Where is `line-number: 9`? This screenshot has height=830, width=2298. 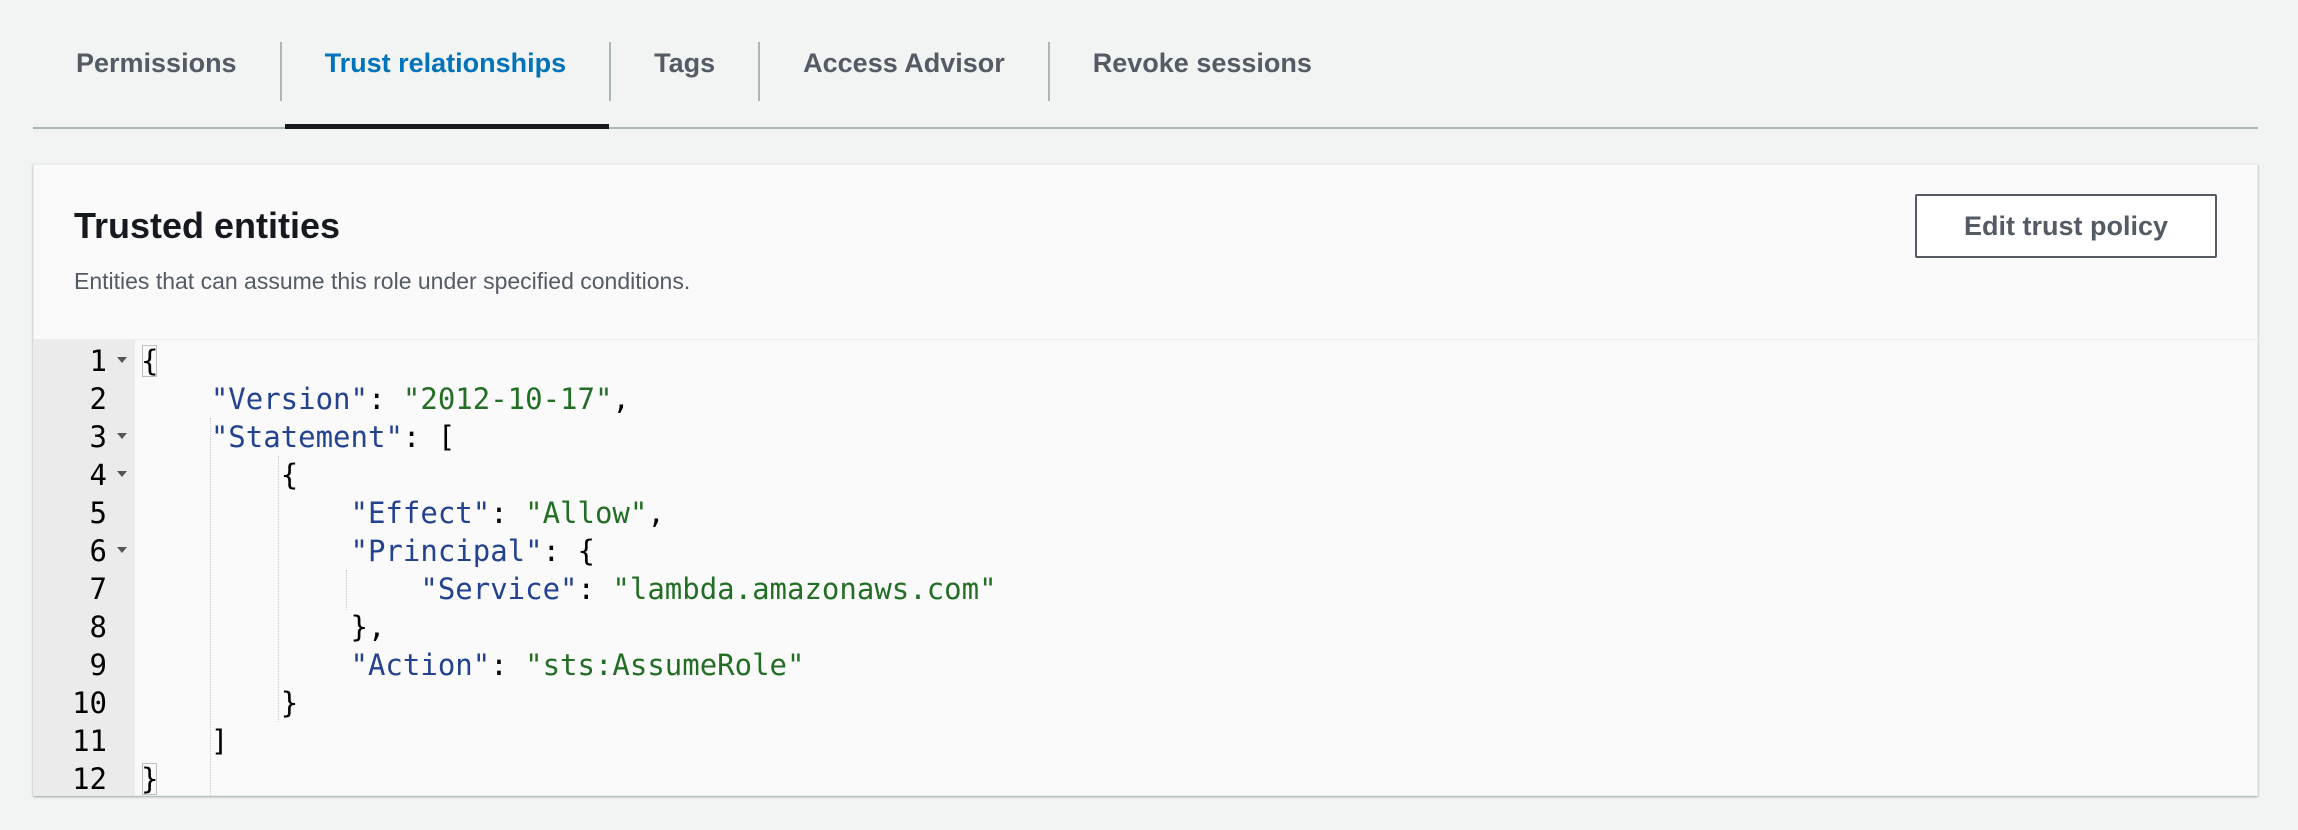
line-number: 9 is located at coordinates (98, 665).